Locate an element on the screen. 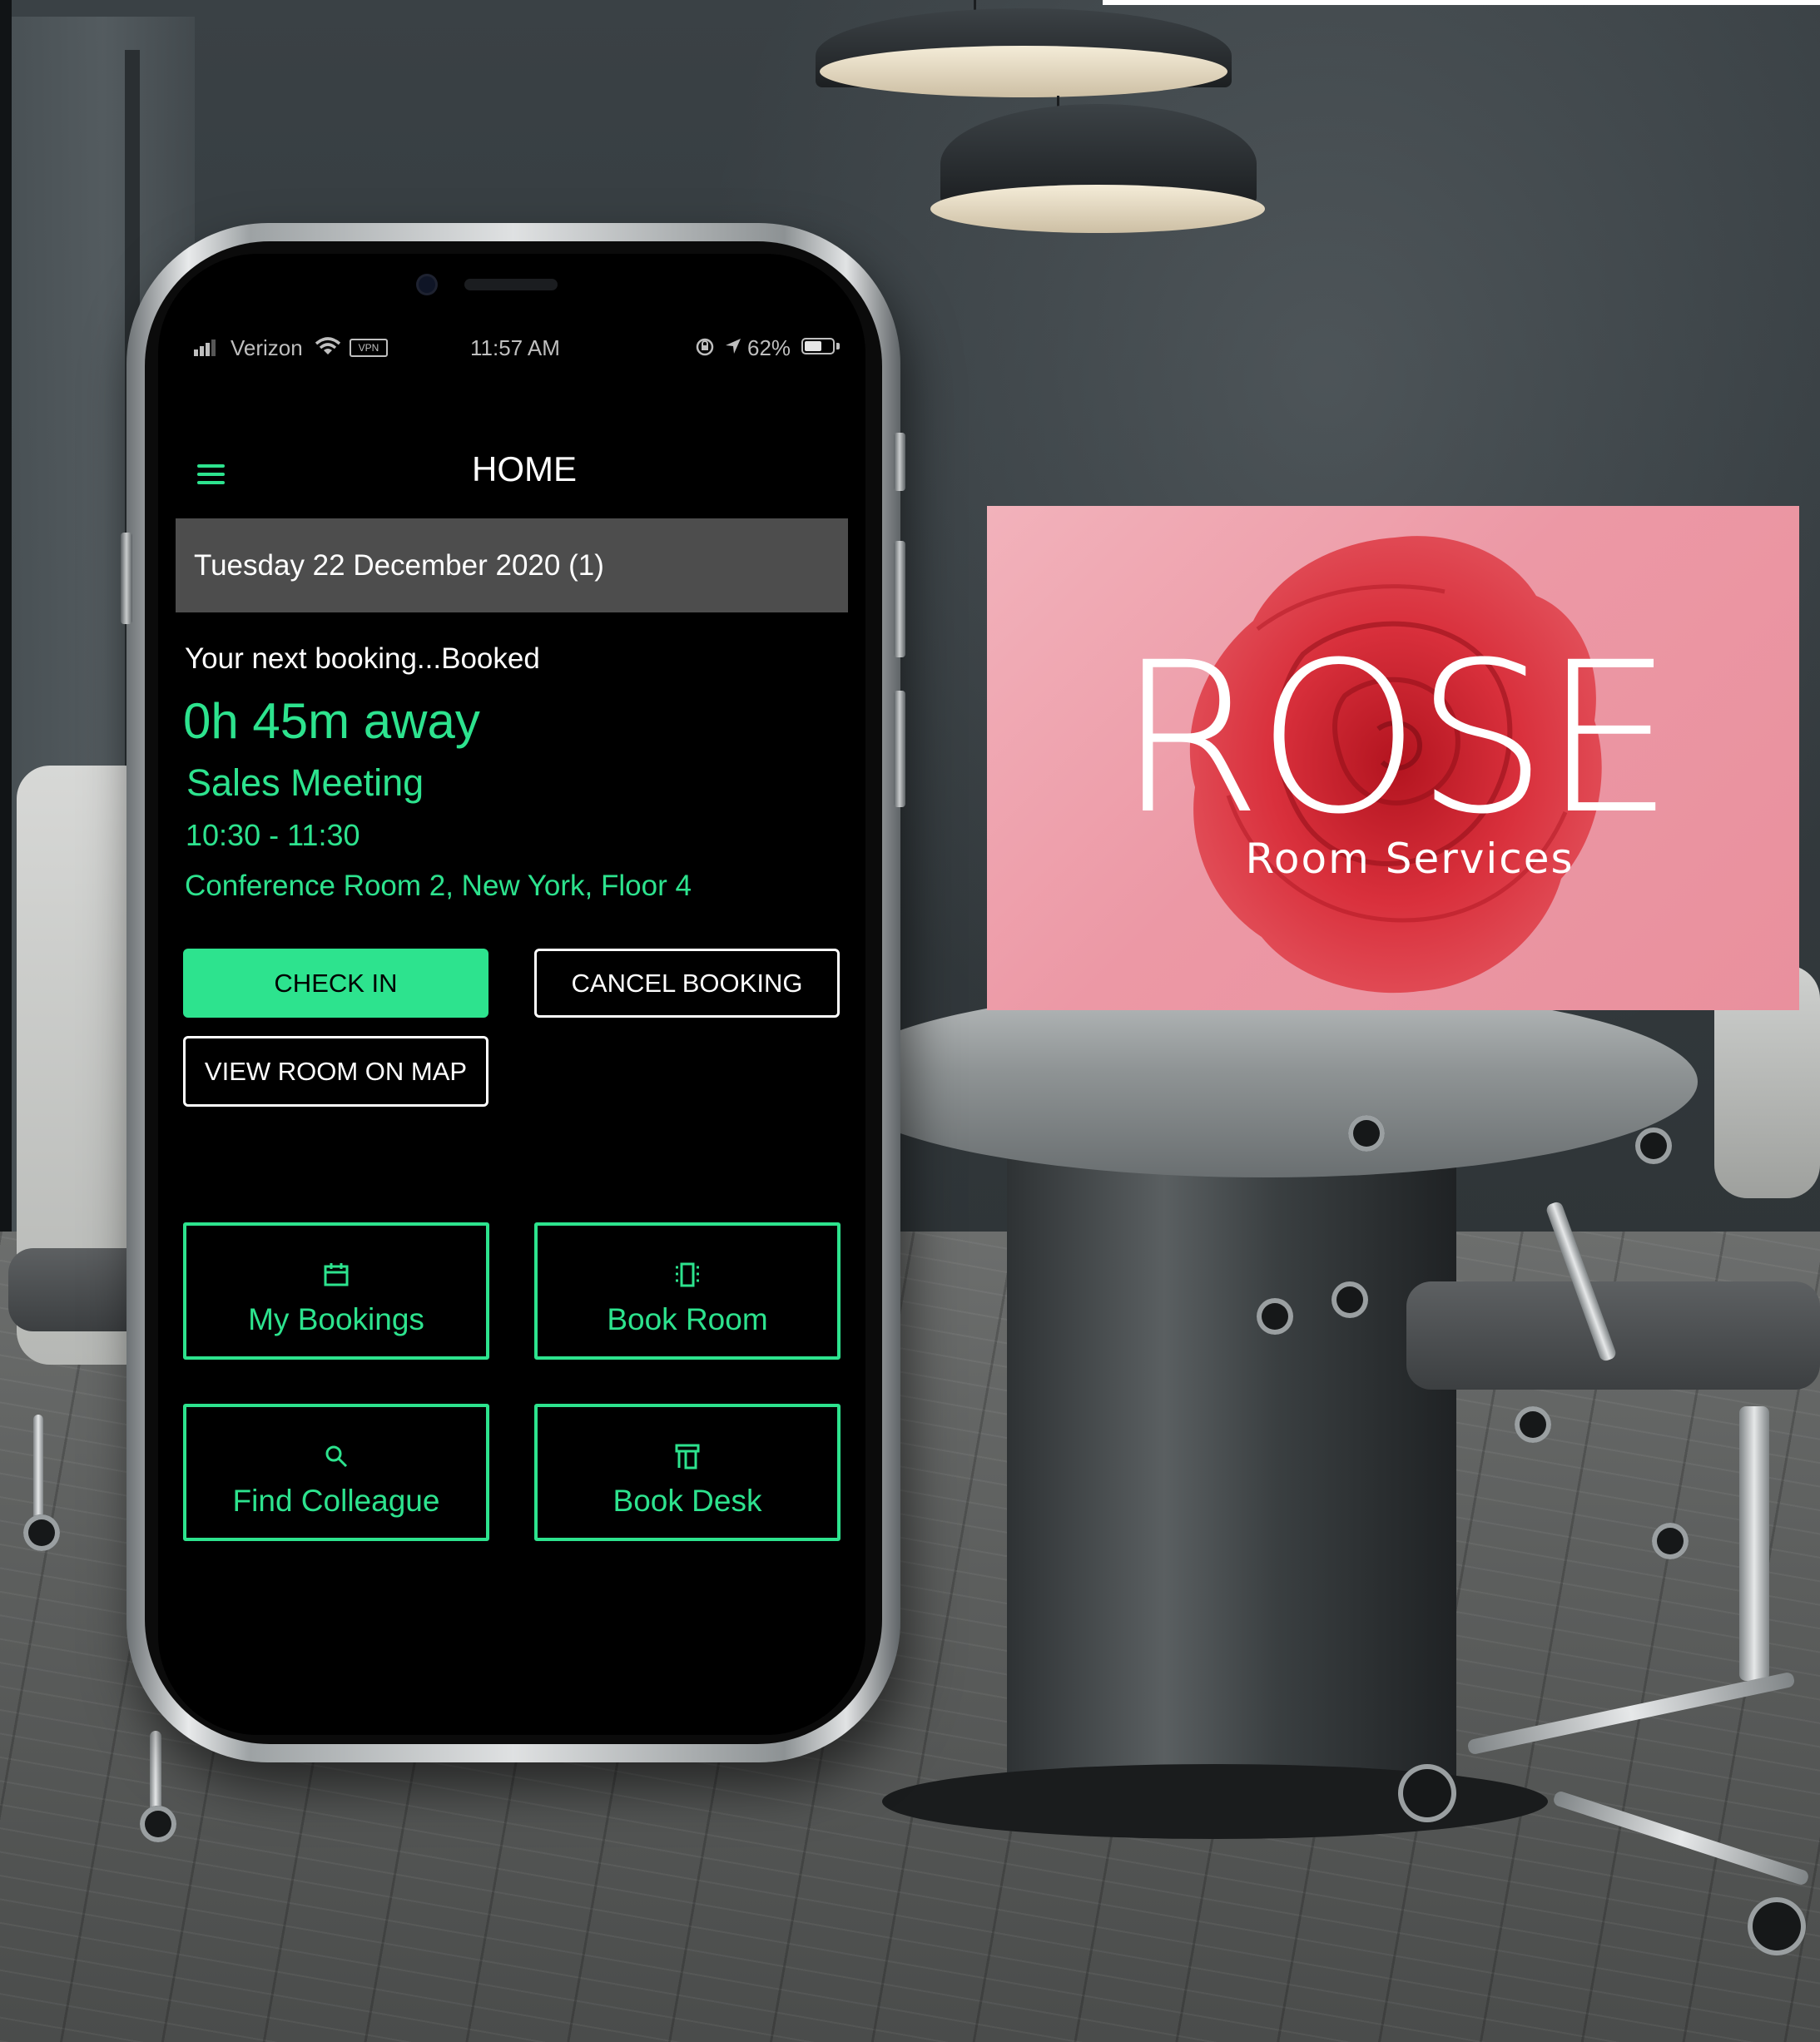  clock-label: 11:57 AM is located at coordinates (515, 347).